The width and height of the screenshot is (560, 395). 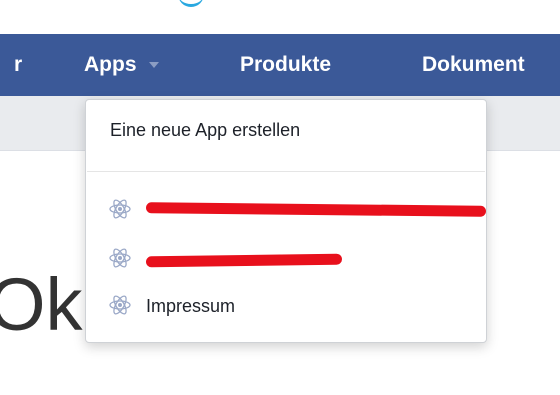 I want to click on page-intro-text, so click(x=280, y=377).